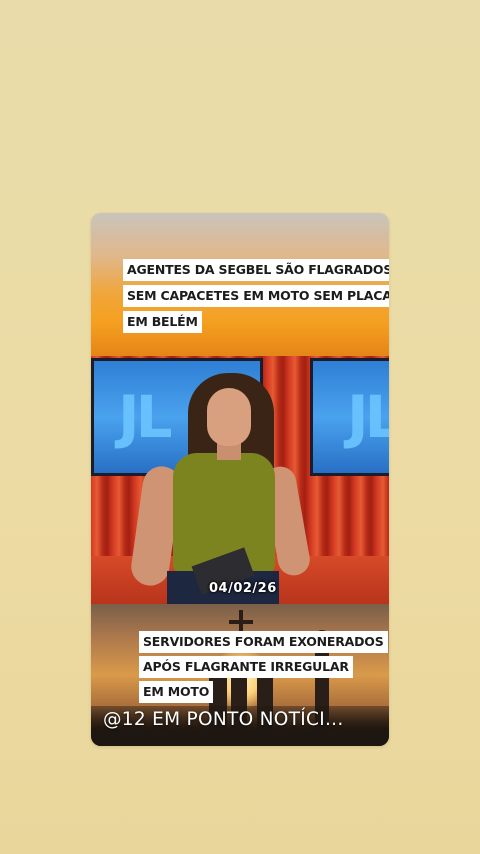  Describe the element at coordinates (162, 322) in the screenshot. I see `headline-top-line-3: EM BELÉM` at that location.